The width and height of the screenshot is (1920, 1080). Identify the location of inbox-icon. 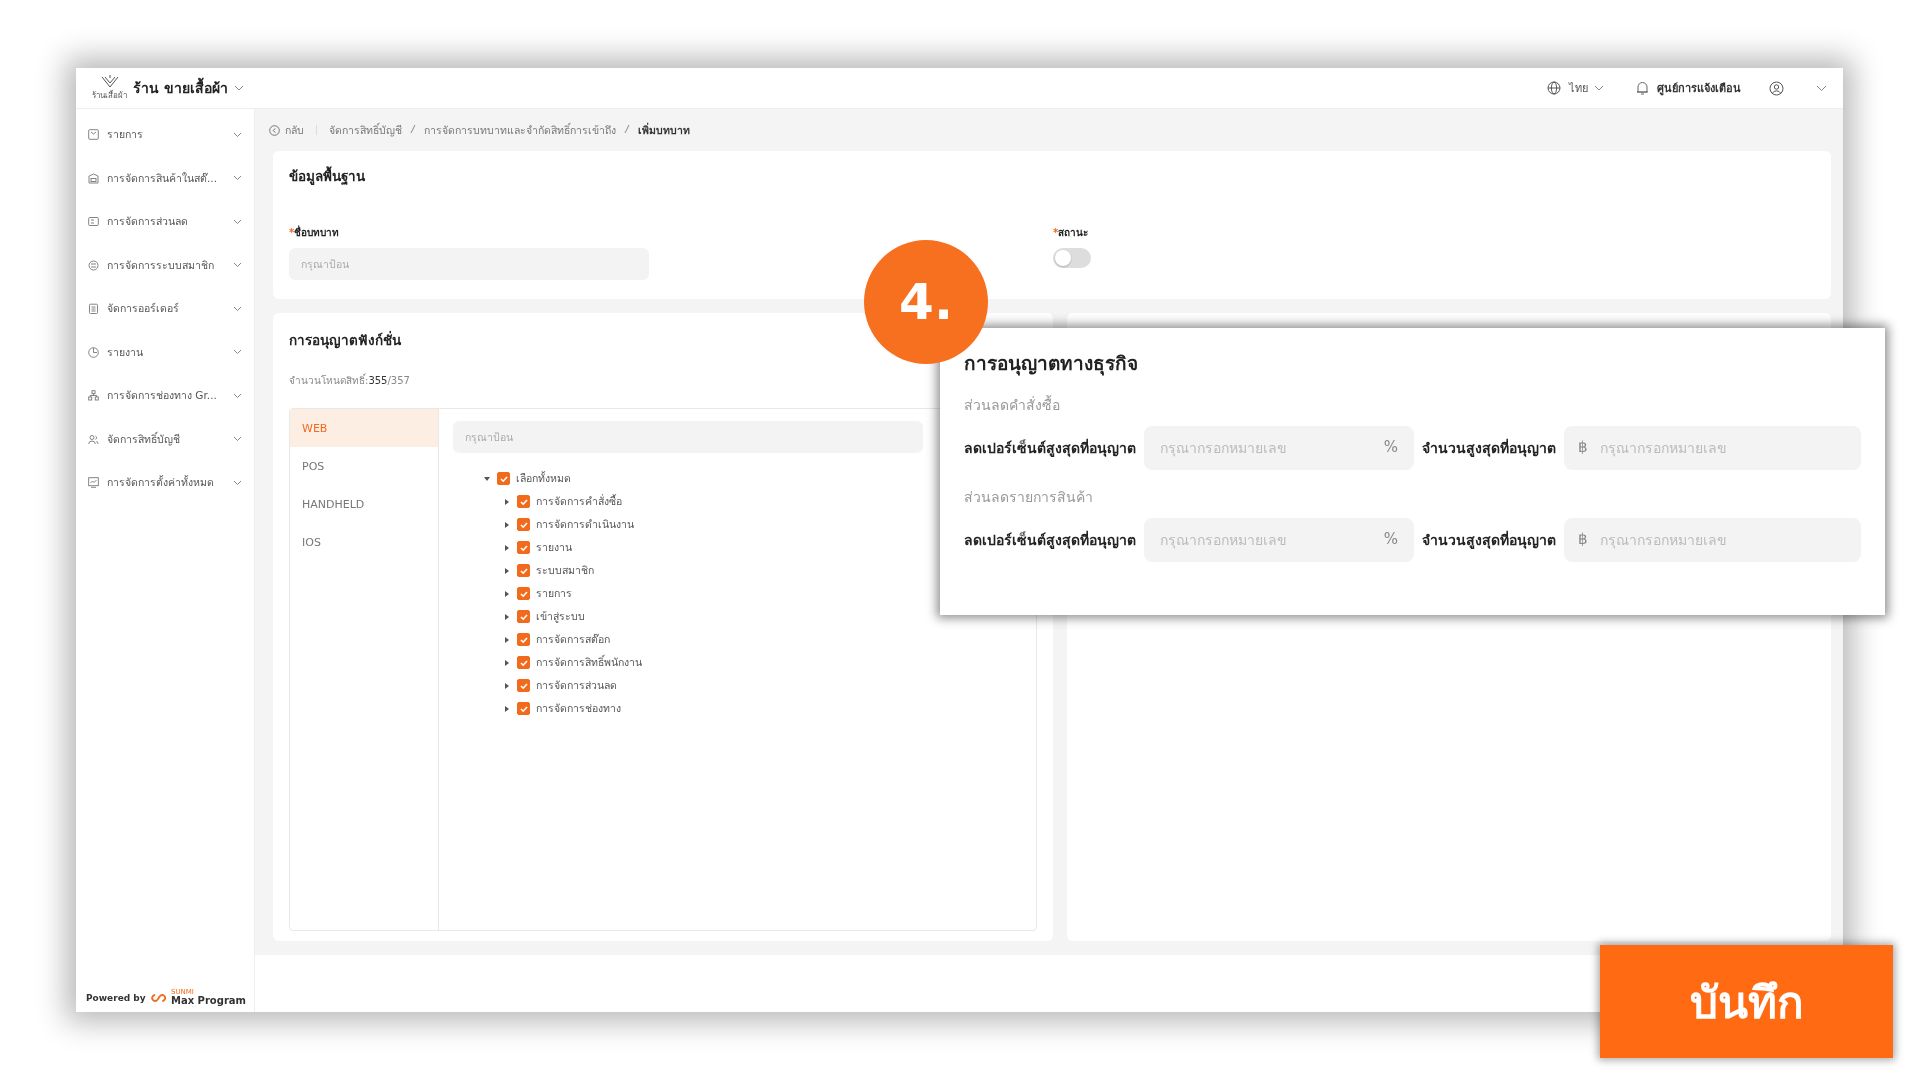
(93, 135).